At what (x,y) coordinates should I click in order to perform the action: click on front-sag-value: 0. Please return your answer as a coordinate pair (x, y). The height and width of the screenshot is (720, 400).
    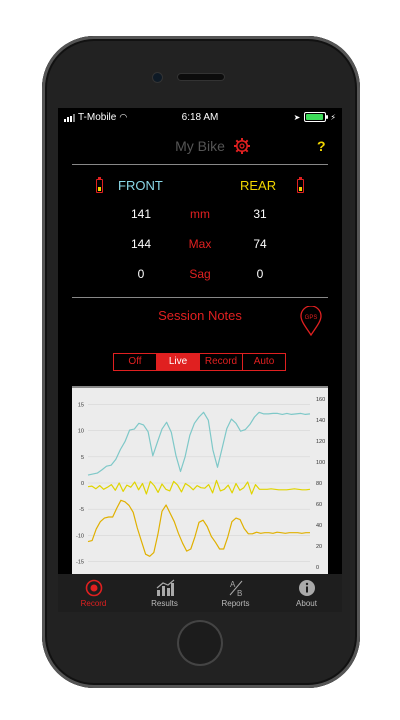
    Looking at the image, I should click on (141, 274).